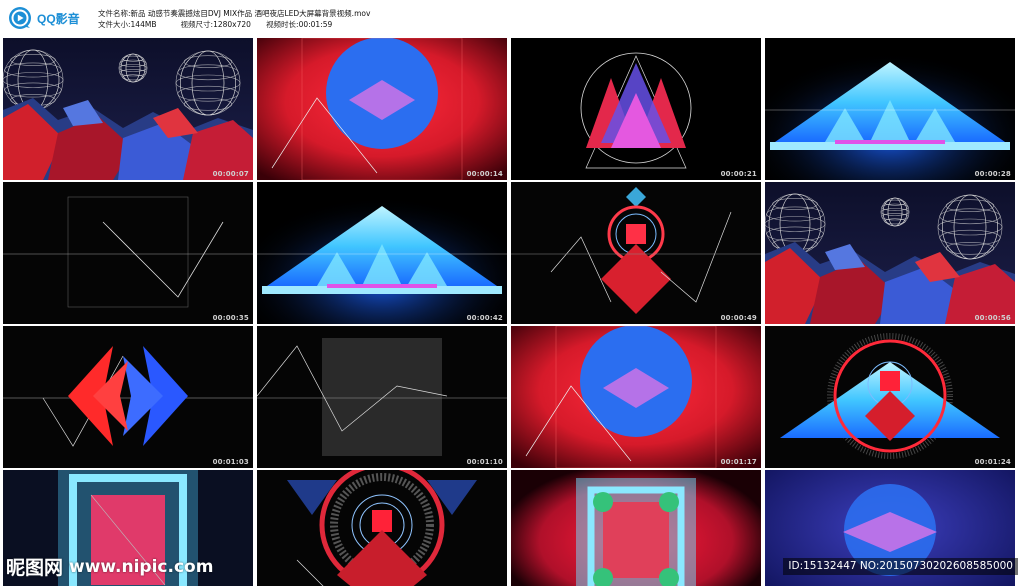 The image size is (1024, 586). Describe the element at coordinates (738, 462) in the screenshot. I see `thumbnail-timestamp: 00:01:17` at that location.